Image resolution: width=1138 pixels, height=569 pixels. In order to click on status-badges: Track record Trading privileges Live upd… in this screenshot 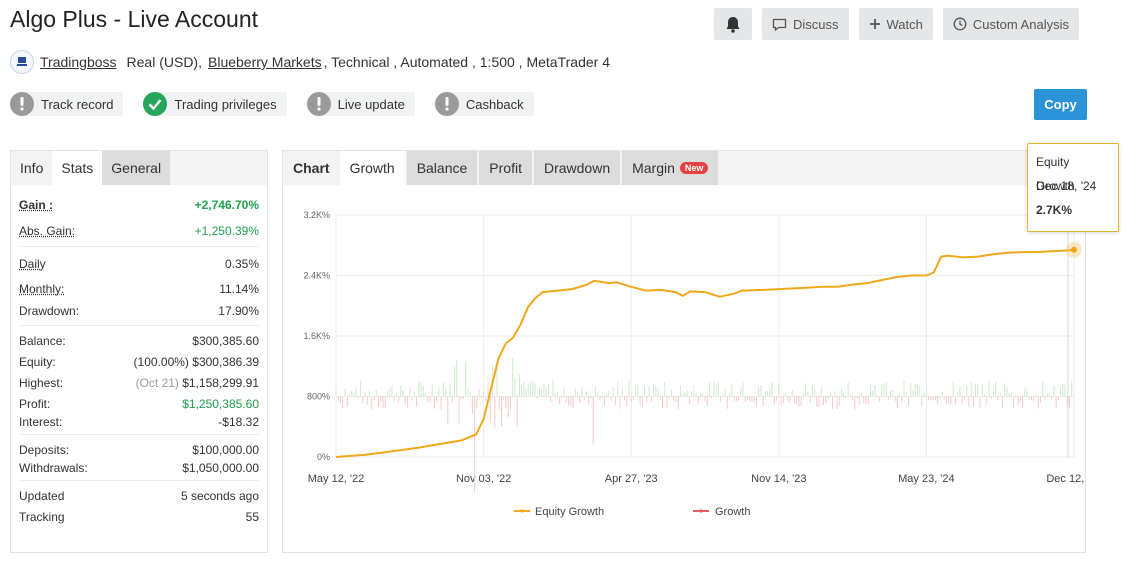, I will do `click(272, 104)`.